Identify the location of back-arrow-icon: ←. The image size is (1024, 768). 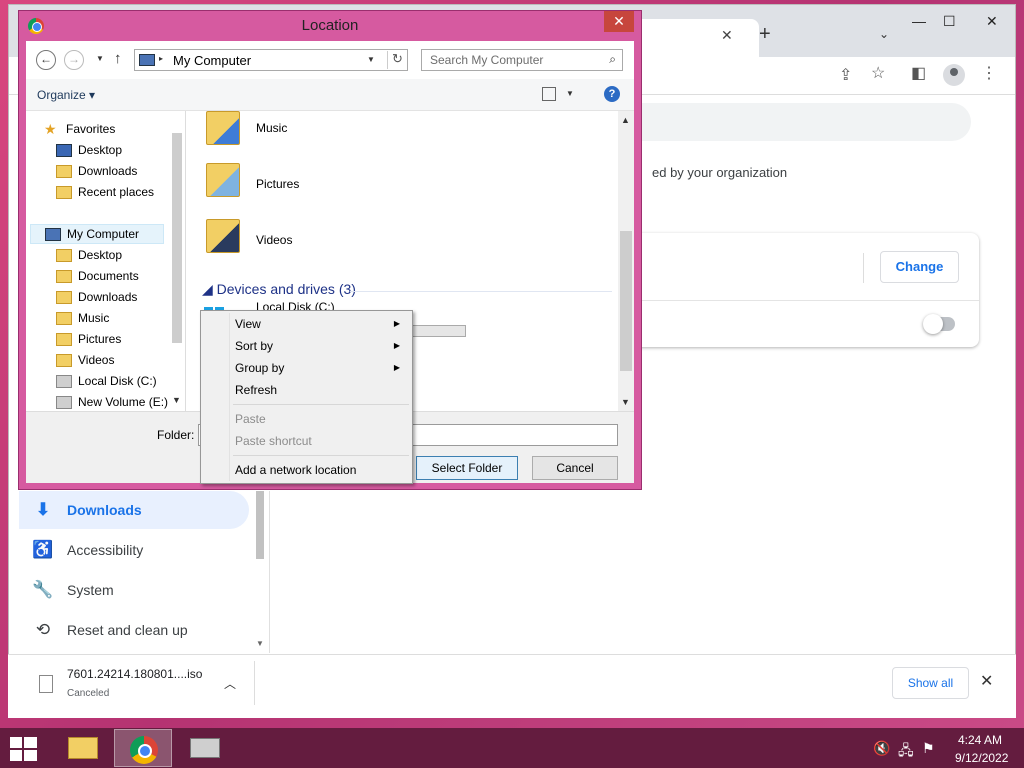
(46, 60).